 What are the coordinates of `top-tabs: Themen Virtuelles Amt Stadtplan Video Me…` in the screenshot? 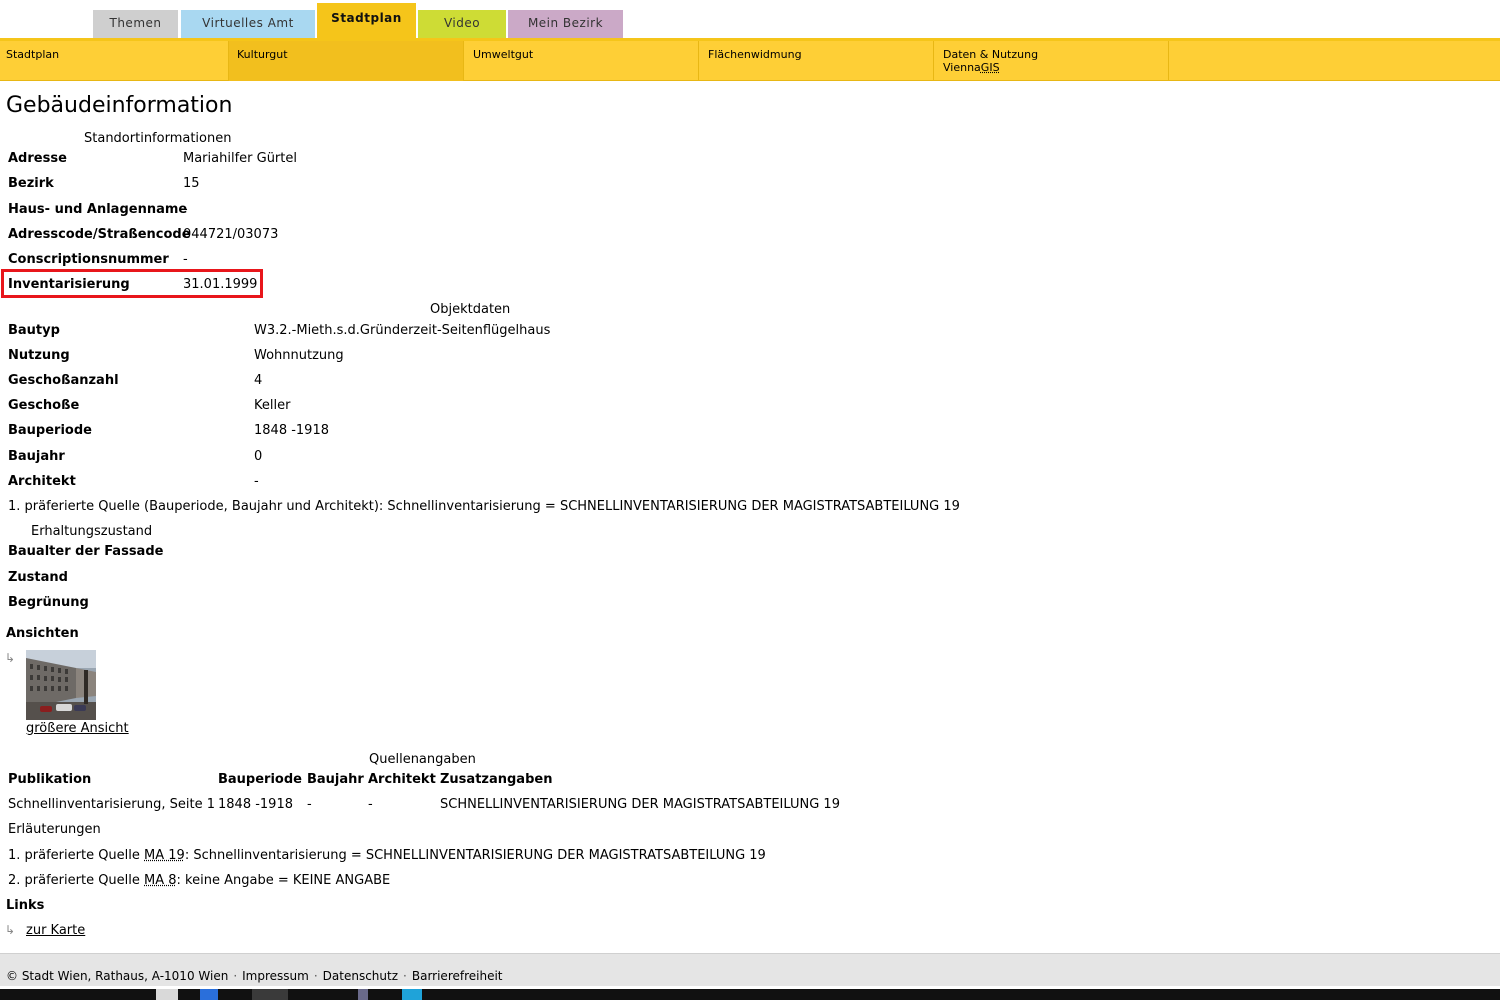 It's located at (750, 20).